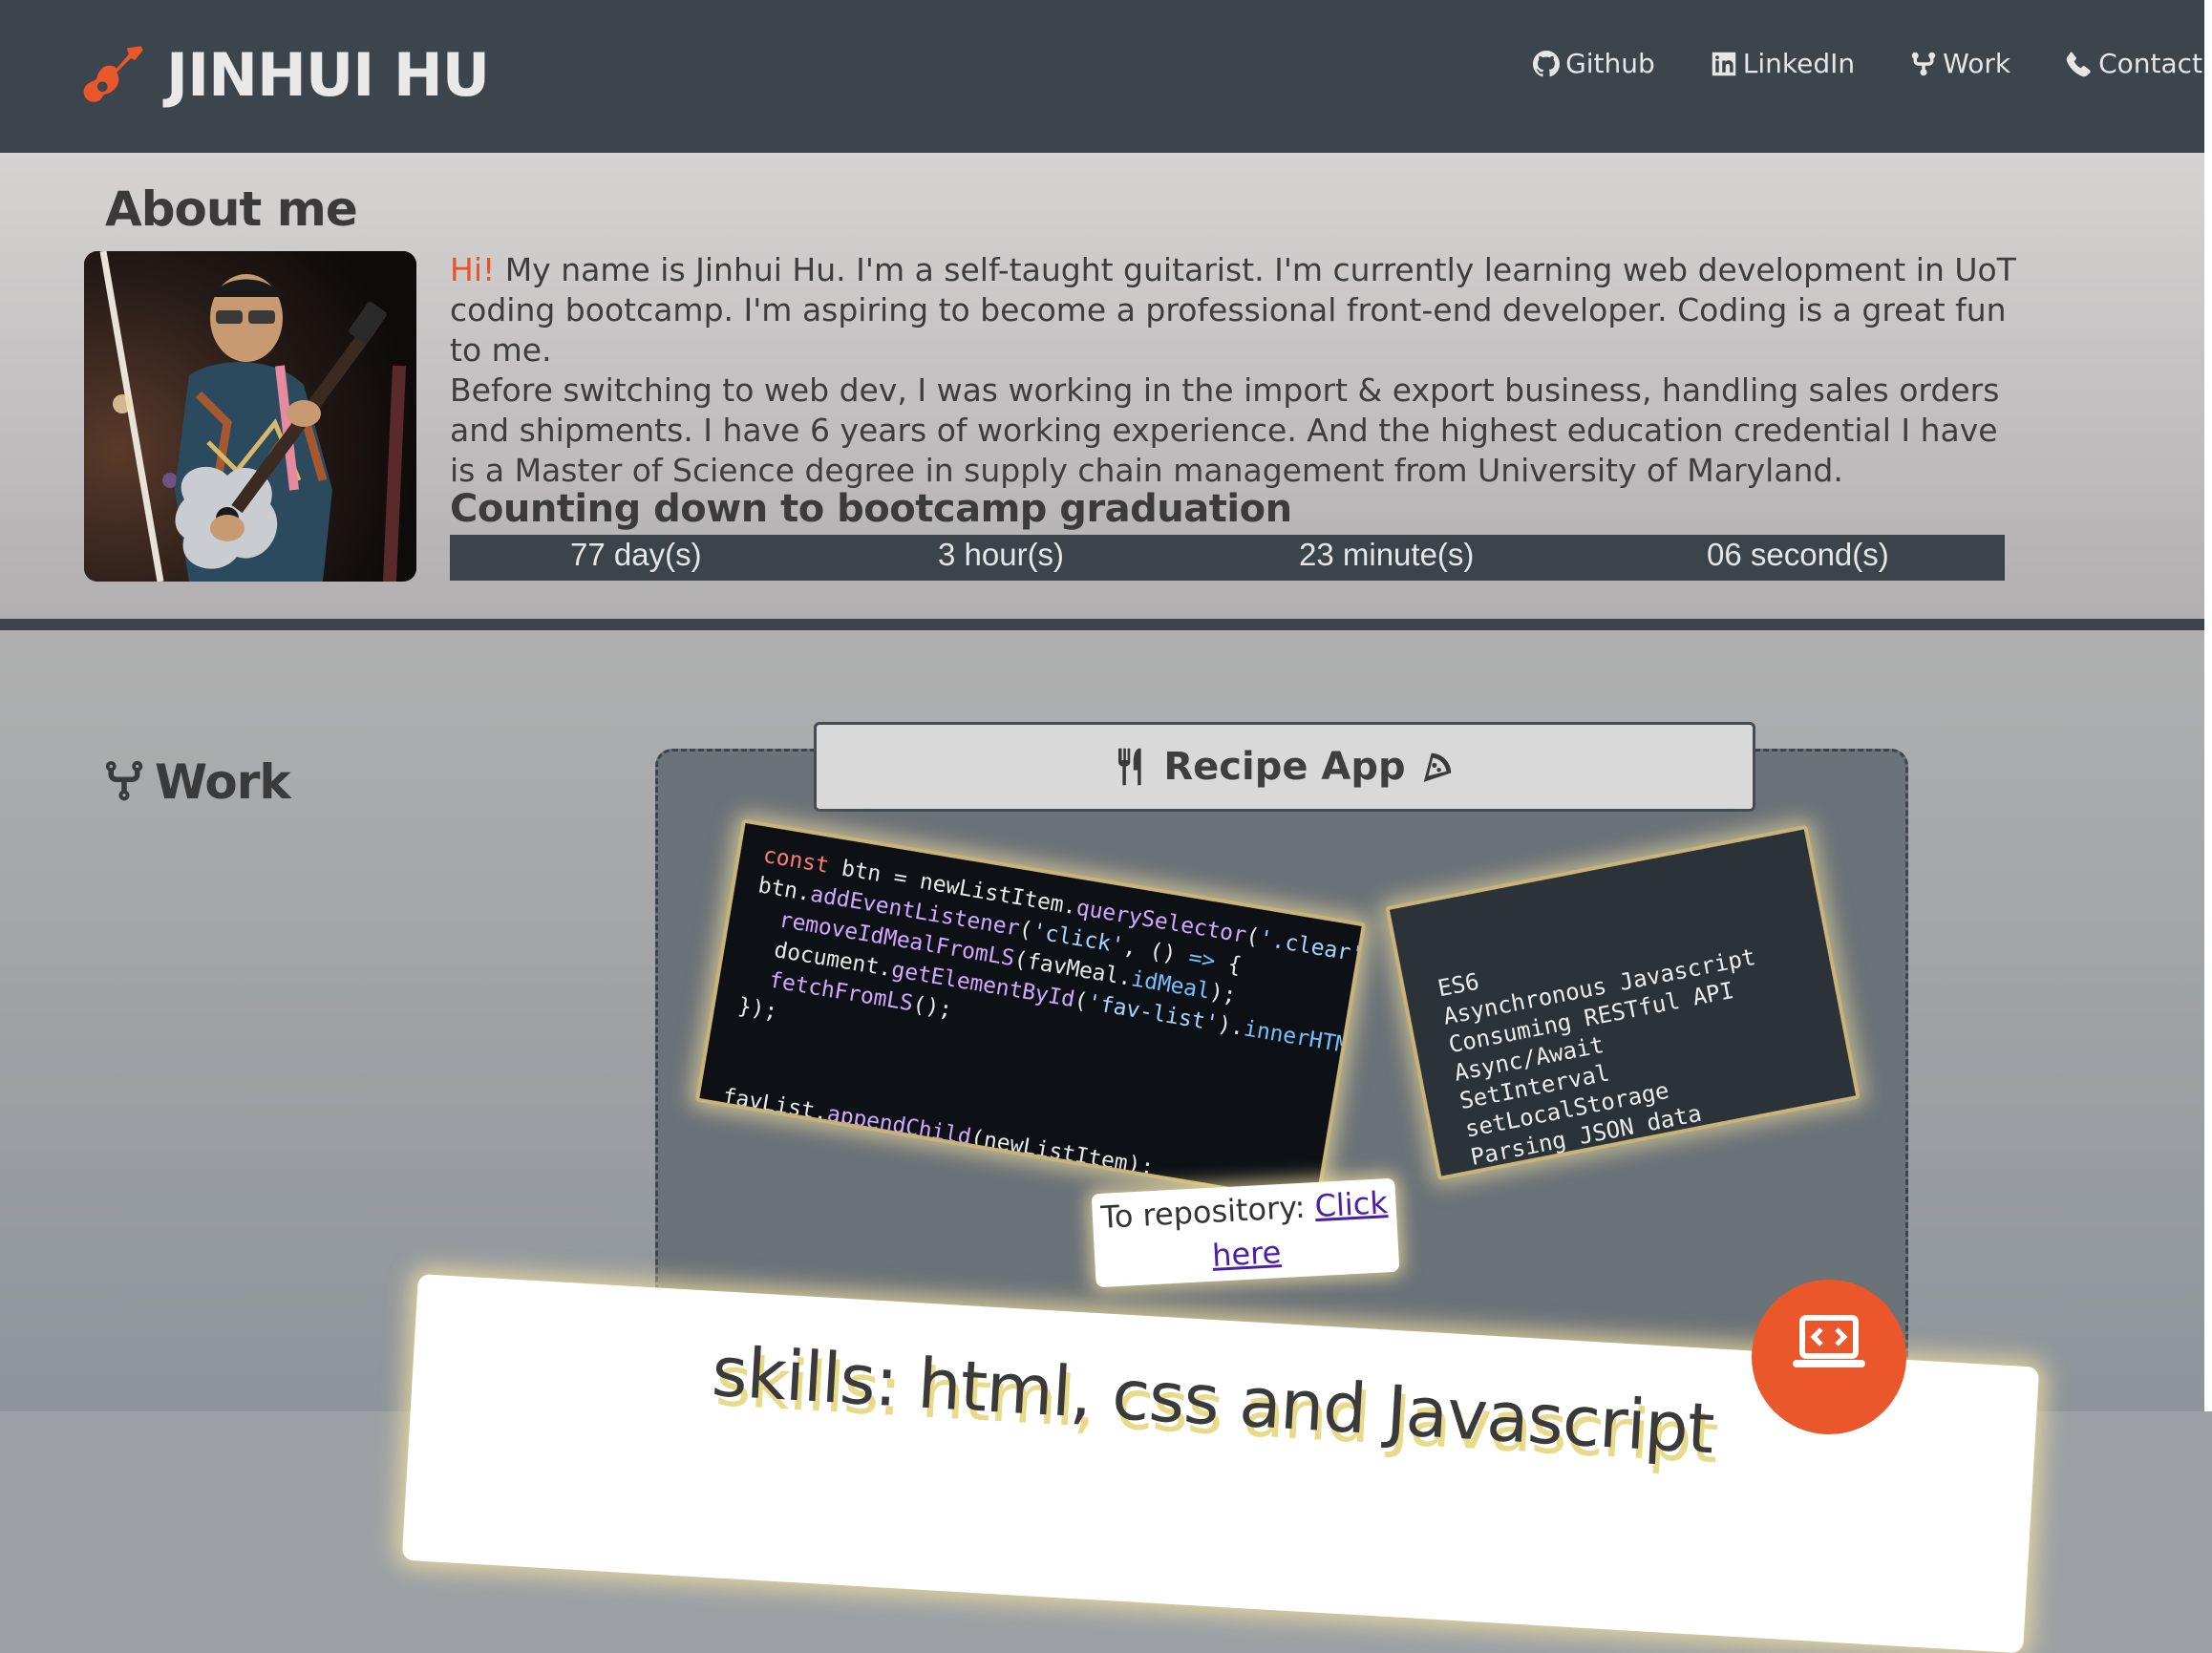 The width and height of the screenshot is (2212, 1653). I want to click on phone-icon, so click(2078, 63).